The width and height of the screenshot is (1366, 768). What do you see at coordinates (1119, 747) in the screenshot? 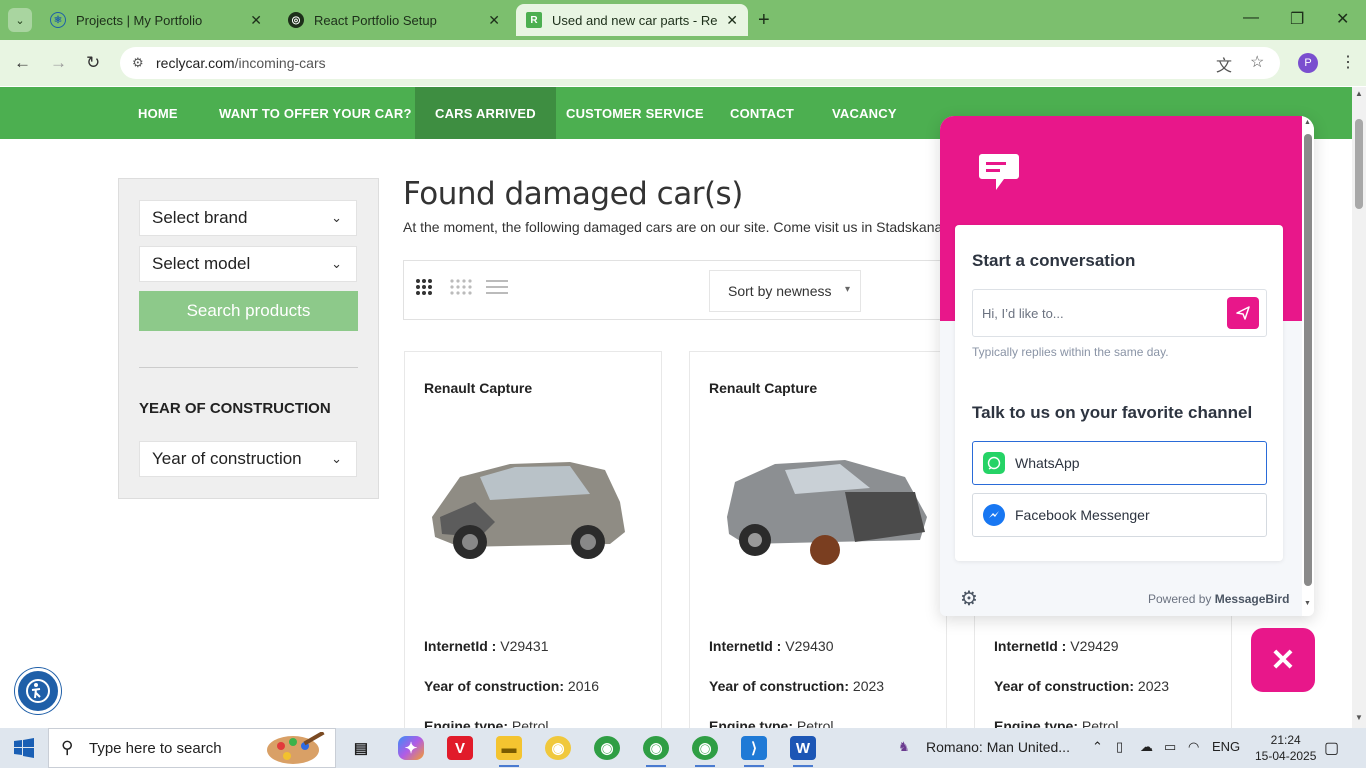
I see `meet-now-icon: ▯` at bounding box center [1119, 747].